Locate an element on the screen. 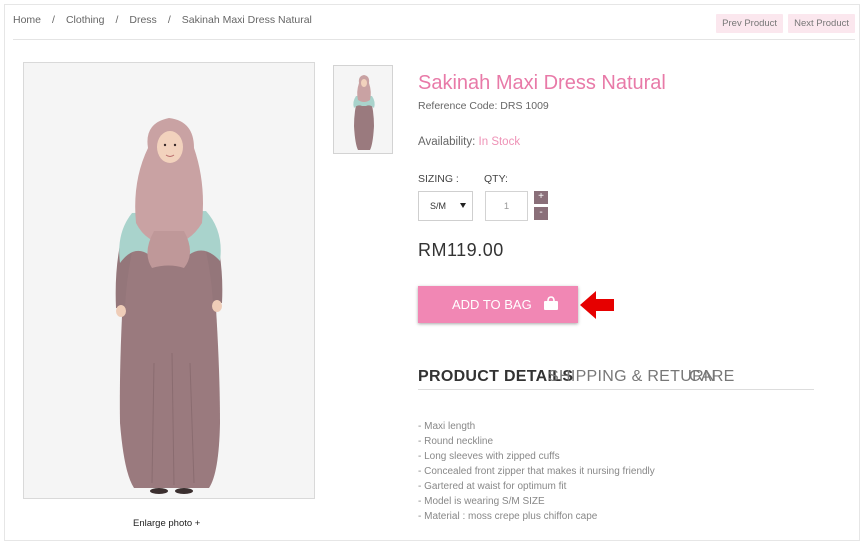 The width and height of the screenshot is (864, 545). breadcrumb-dress: Dress is located at coordinates (142, 20).